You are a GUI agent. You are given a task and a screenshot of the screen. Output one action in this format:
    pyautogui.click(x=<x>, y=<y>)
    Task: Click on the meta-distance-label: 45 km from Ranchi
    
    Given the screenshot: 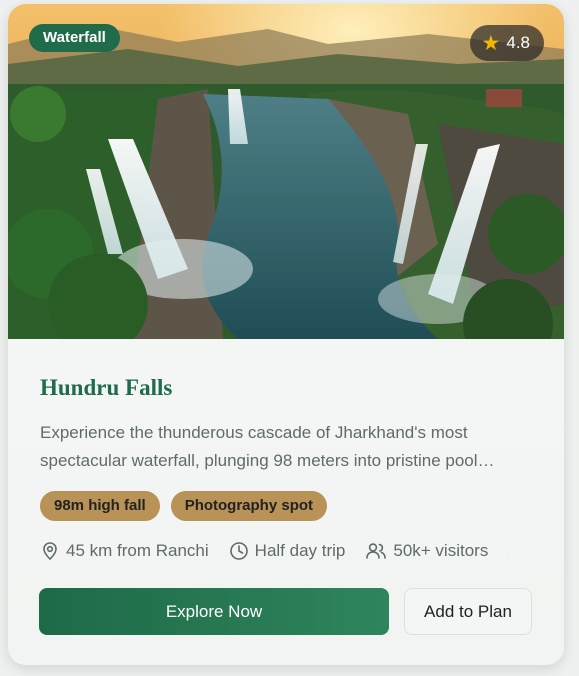 What is the action you would take?
    pyautogui.click(x=137, y=550)
    